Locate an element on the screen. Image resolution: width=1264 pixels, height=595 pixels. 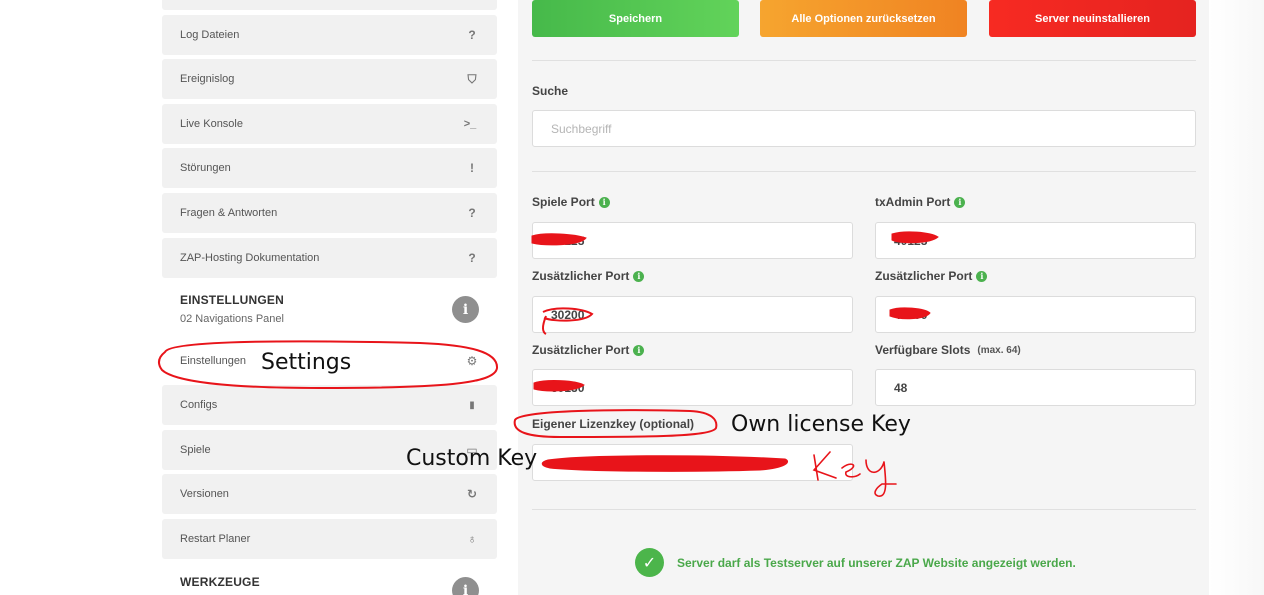
game-port-label: Spiele Port i is located at coordinates (571, 202).